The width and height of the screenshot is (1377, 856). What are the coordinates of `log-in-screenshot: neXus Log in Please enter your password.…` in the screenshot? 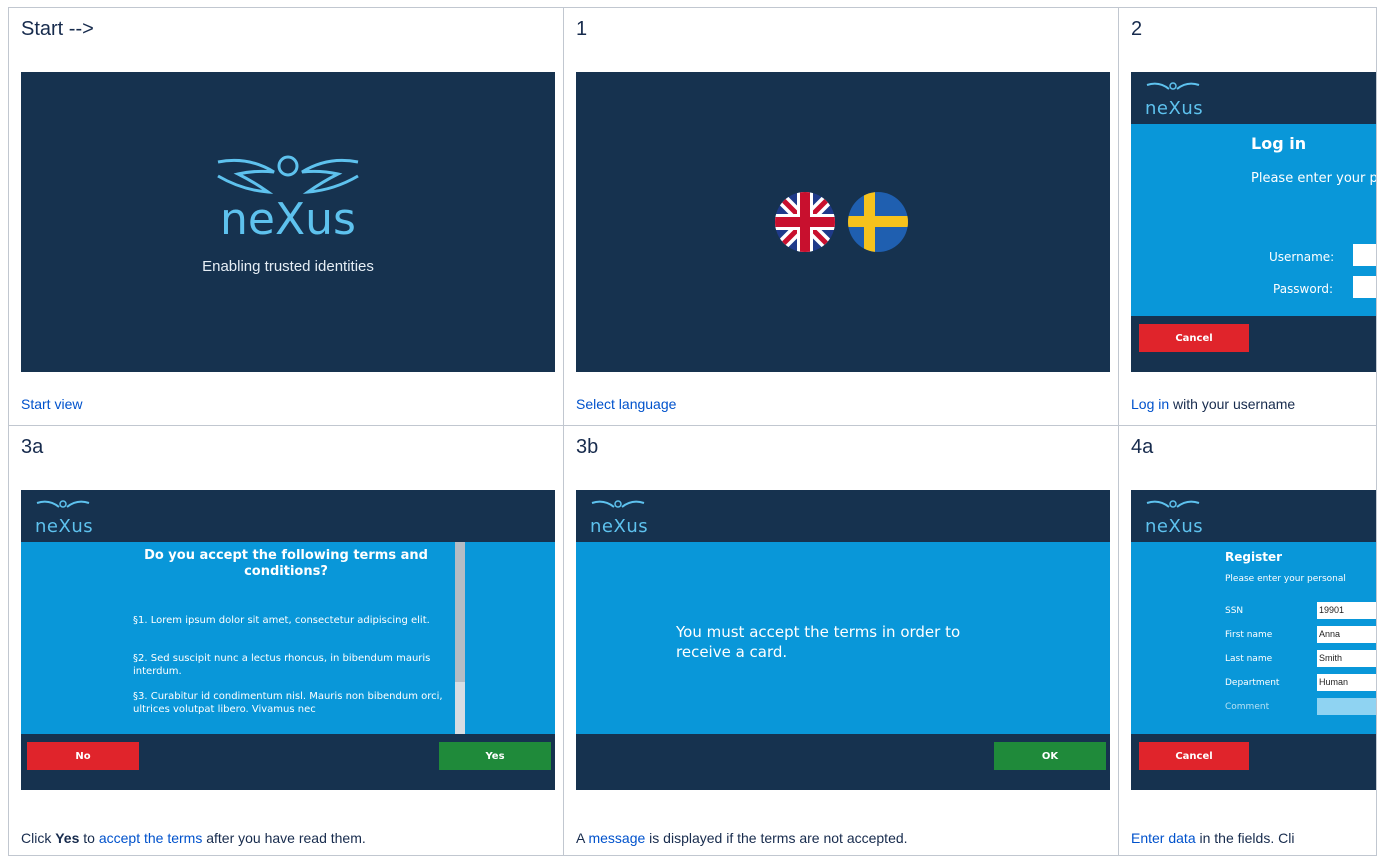 It's located at (1254, 222).